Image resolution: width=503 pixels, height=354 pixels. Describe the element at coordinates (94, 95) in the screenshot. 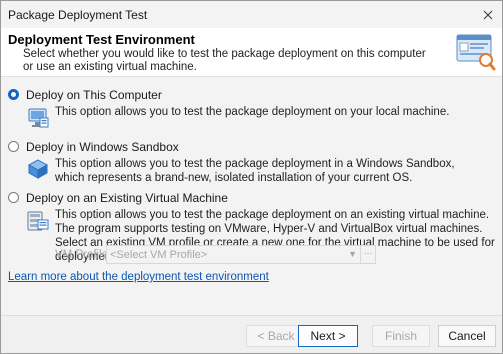

I see `option-label-this-computer: Deploy on This Computer` at that location.